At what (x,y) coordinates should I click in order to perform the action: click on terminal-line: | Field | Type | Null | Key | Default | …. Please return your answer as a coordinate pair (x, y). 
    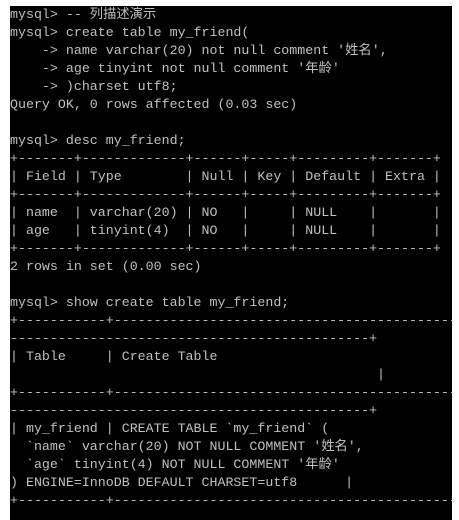
    Looking at the image, I should click on (225, 176).